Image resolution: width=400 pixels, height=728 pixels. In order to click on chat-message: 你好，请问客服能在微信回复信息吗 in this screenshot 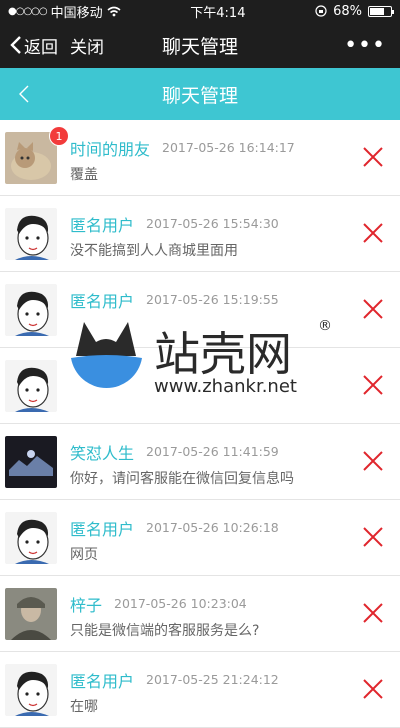, I will do `click(182, 479)`.